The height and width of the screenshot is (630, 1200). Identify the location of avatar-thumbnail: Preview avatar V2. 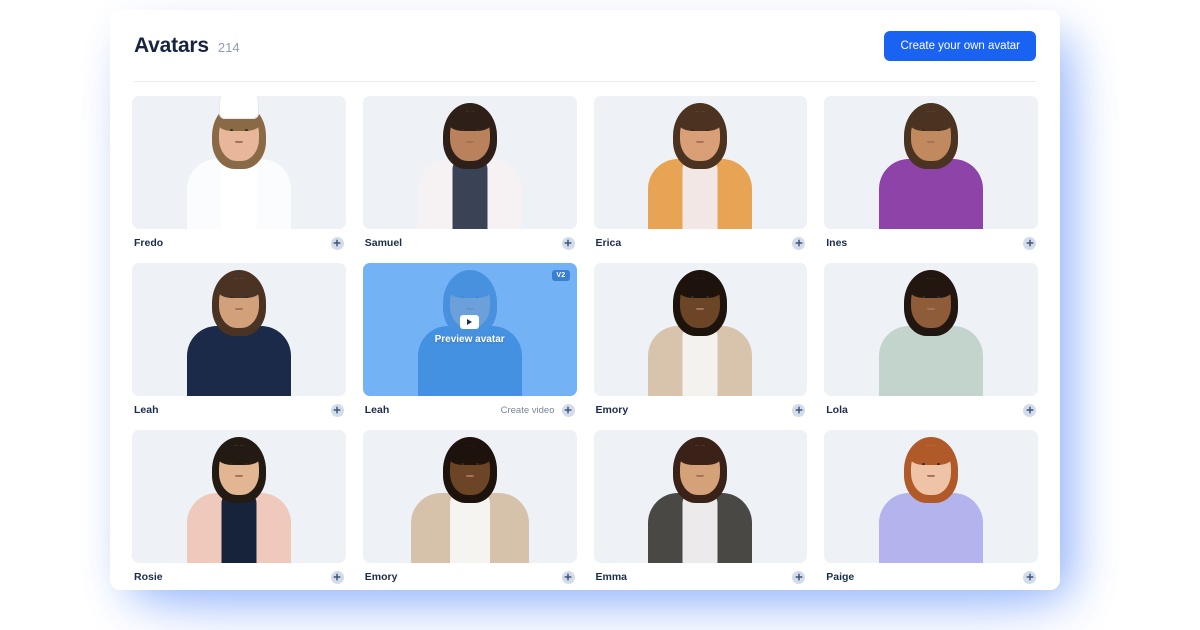
(469, 329).